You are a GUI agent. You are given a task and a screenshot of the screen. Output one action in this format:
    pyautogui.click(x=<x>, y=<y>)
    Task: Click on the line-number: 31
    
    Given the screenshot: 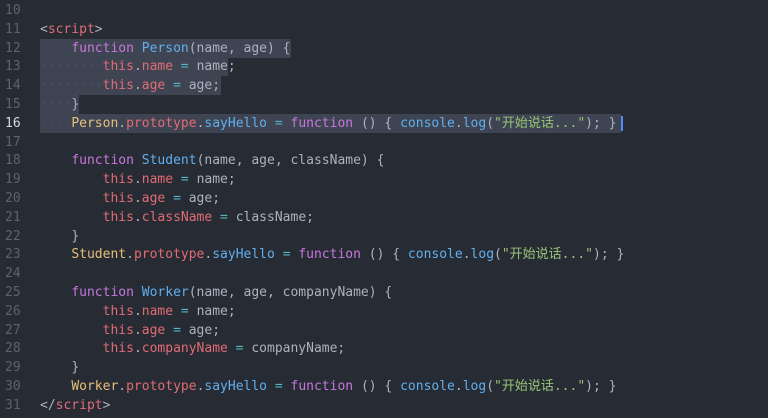 What is the action you would take?
    pyautogui.click(x=13, y=405)
    